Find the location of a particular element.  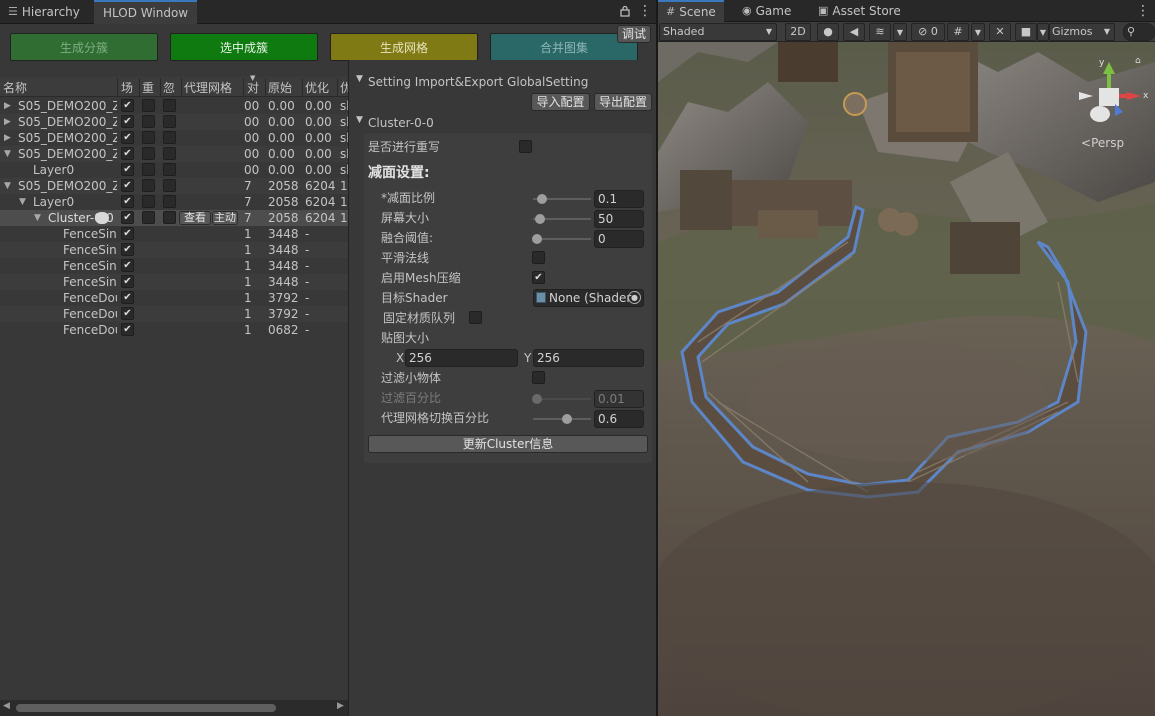

gen-cluster-button: 生成分簇 is located at coordinates (84, 47).